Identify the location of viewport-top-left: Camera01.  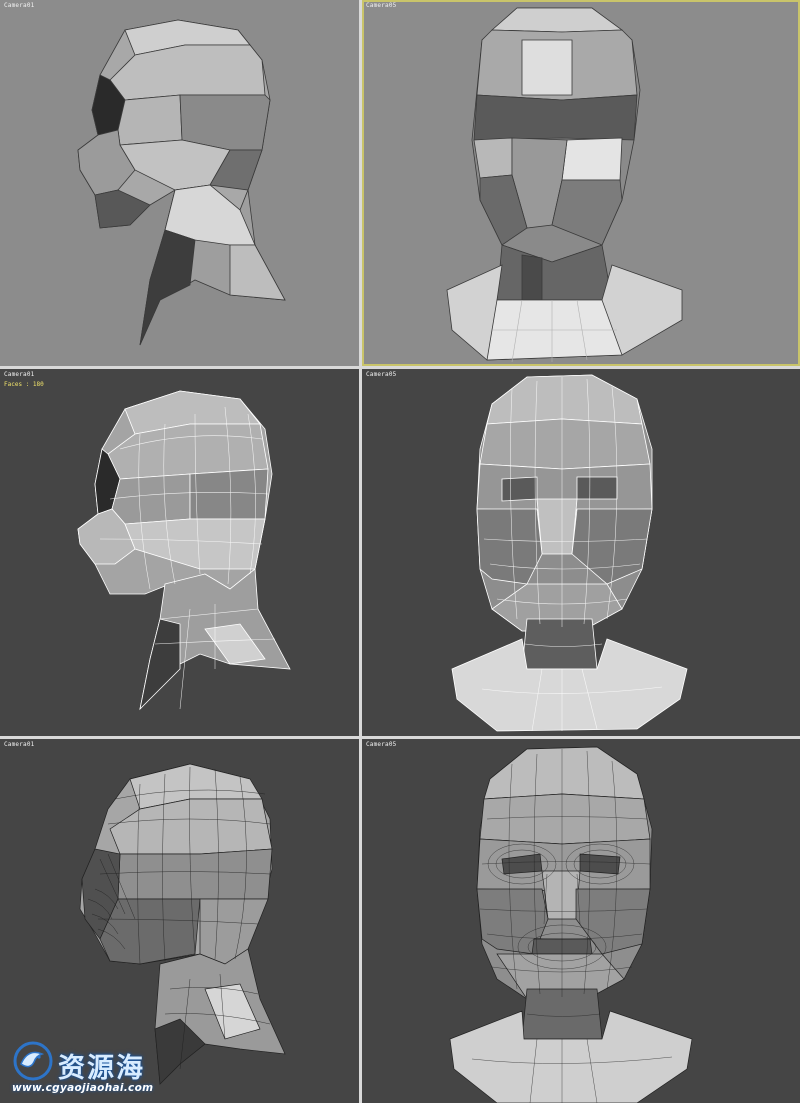
(179, 183).